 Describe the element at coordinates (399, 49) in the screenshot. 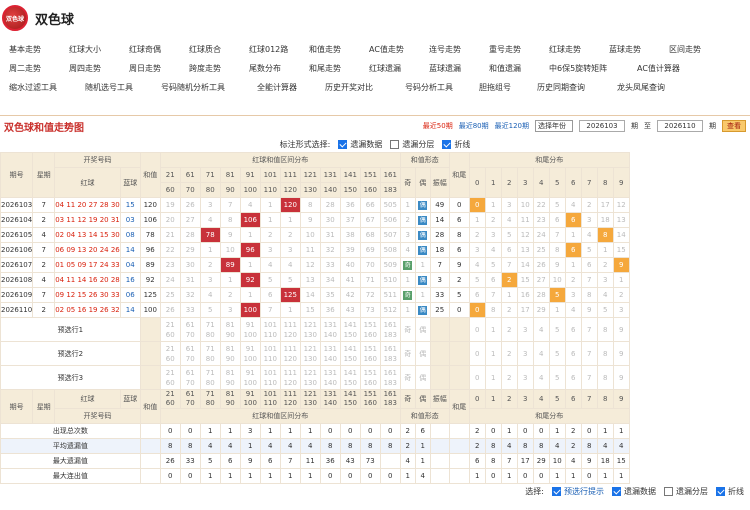

I see `nav-link: AC值走势` at that location.